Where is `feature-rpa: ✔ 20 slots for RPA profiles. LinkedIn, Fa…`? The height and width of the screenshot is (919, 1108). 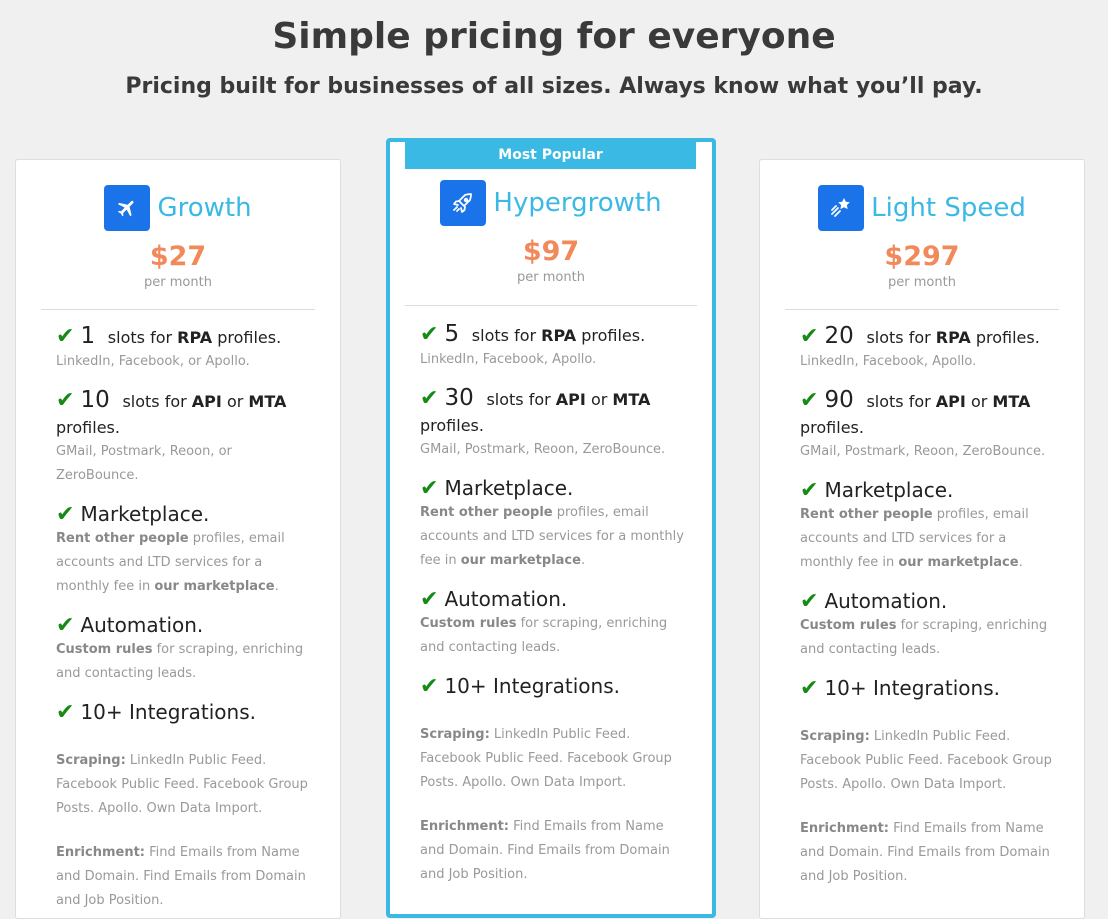 feature-rpa: ✔ 20 slots for RPA profiles. LinkedIn, Fa… is located at coordinates (920, 346).